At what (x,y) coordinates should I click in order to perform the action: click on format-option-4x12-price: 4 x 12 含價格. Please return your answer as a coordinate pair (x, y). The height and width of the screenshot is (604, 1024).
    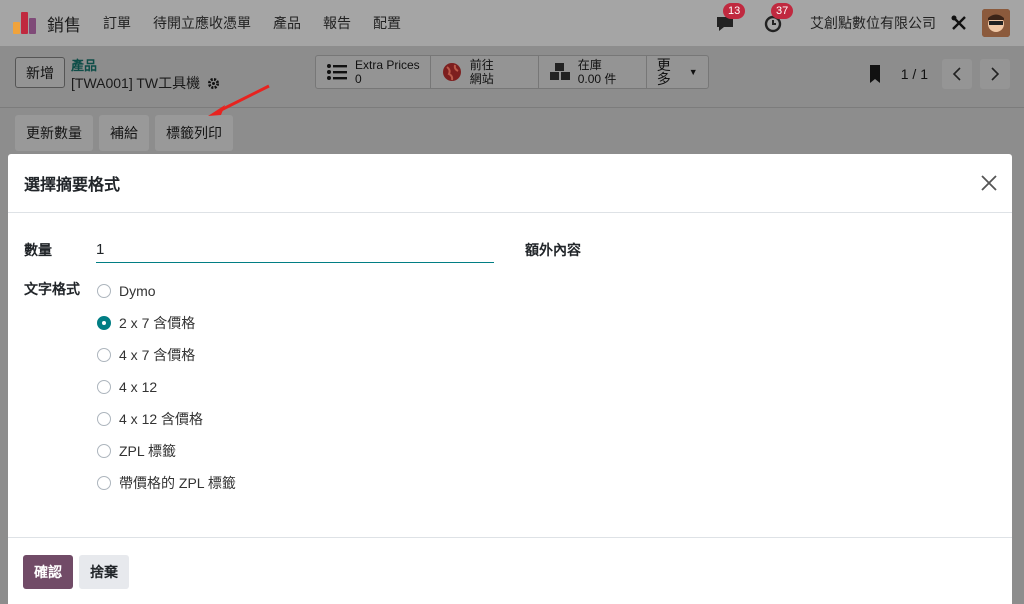
    Looking at the image, I should click on (166, 419).